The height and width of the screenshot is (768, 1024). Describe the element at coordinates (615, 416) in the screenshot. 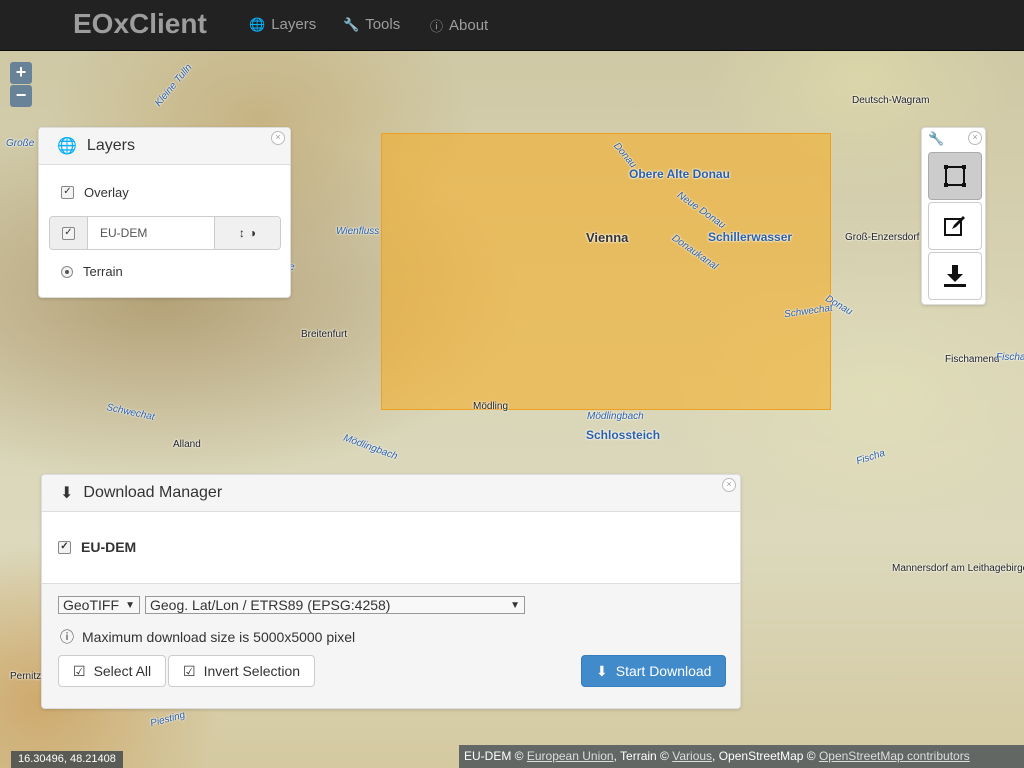

I see `map-label-moedlingbach: Mödlingbach` at that location.